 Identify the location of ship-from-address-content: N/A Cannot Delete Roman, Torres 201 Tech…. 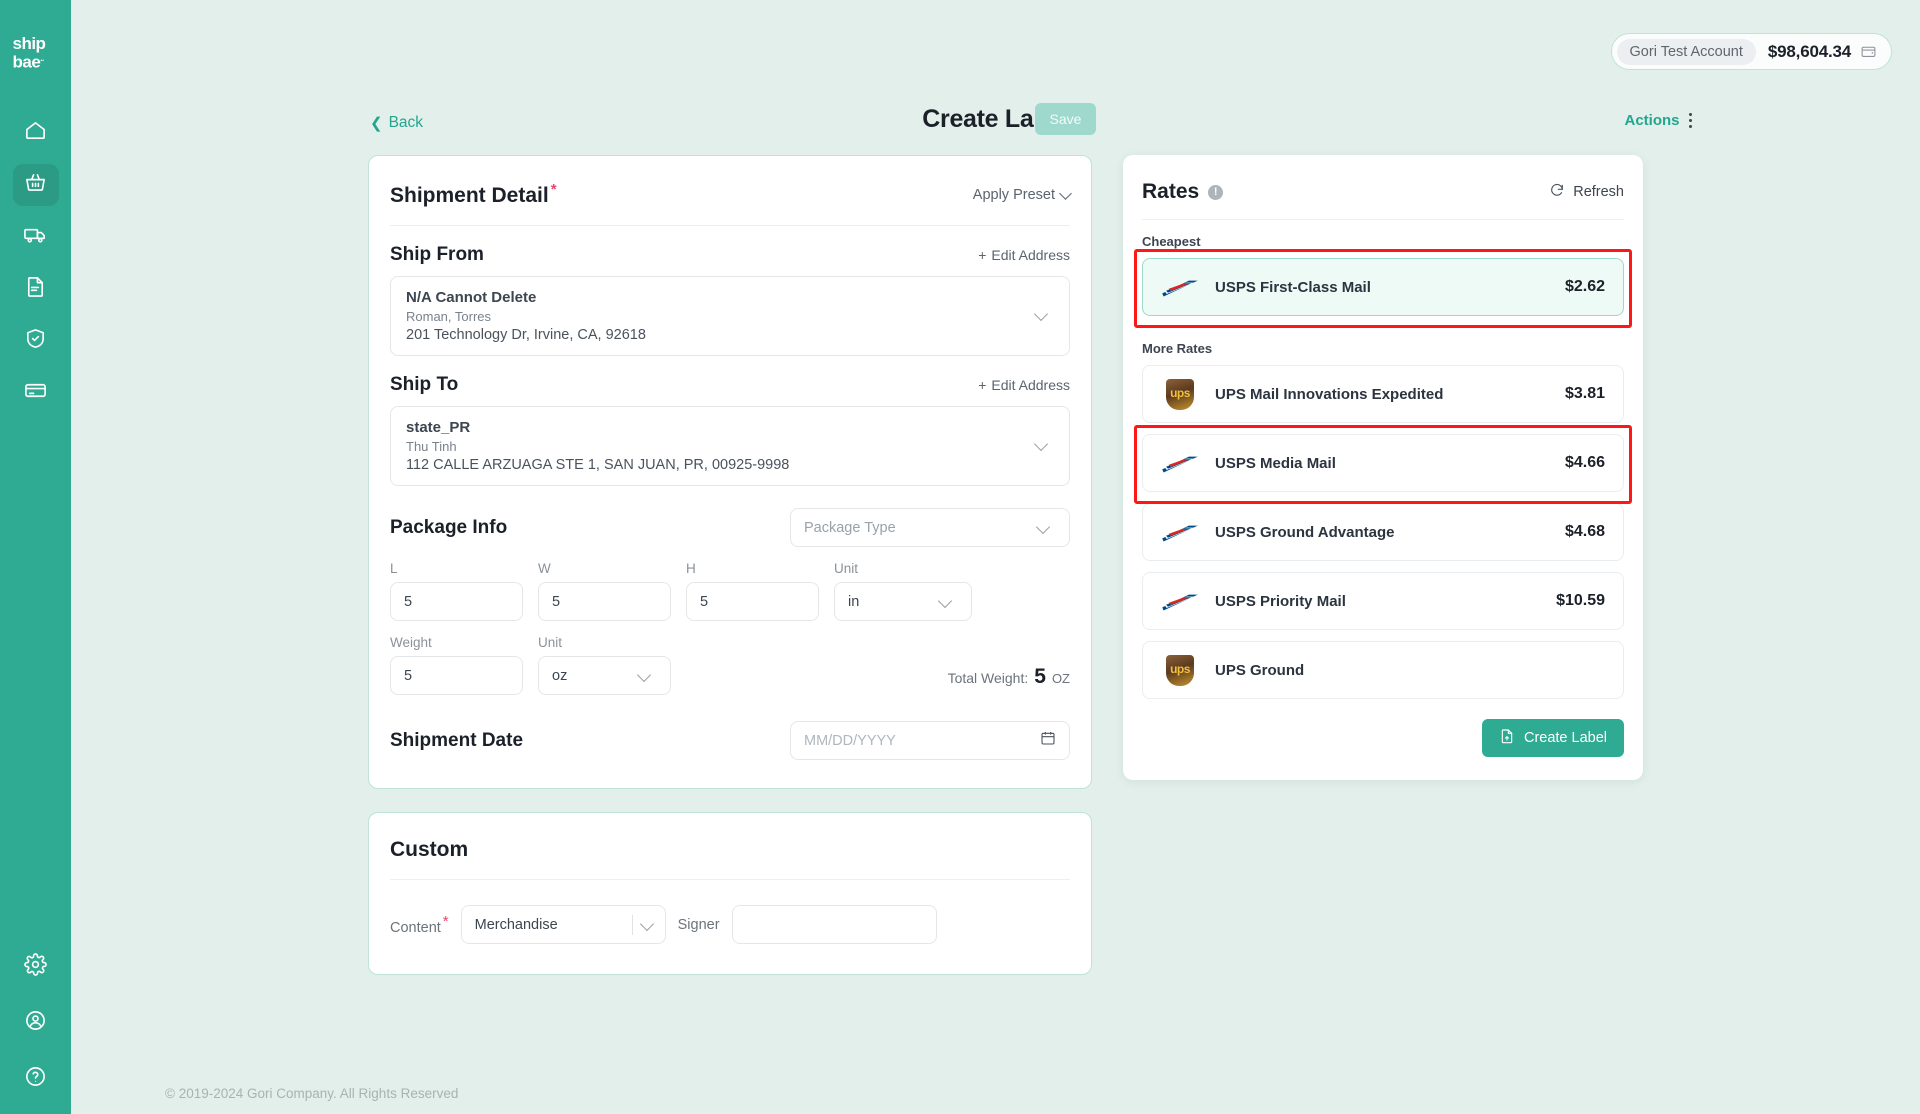
(526, 316).